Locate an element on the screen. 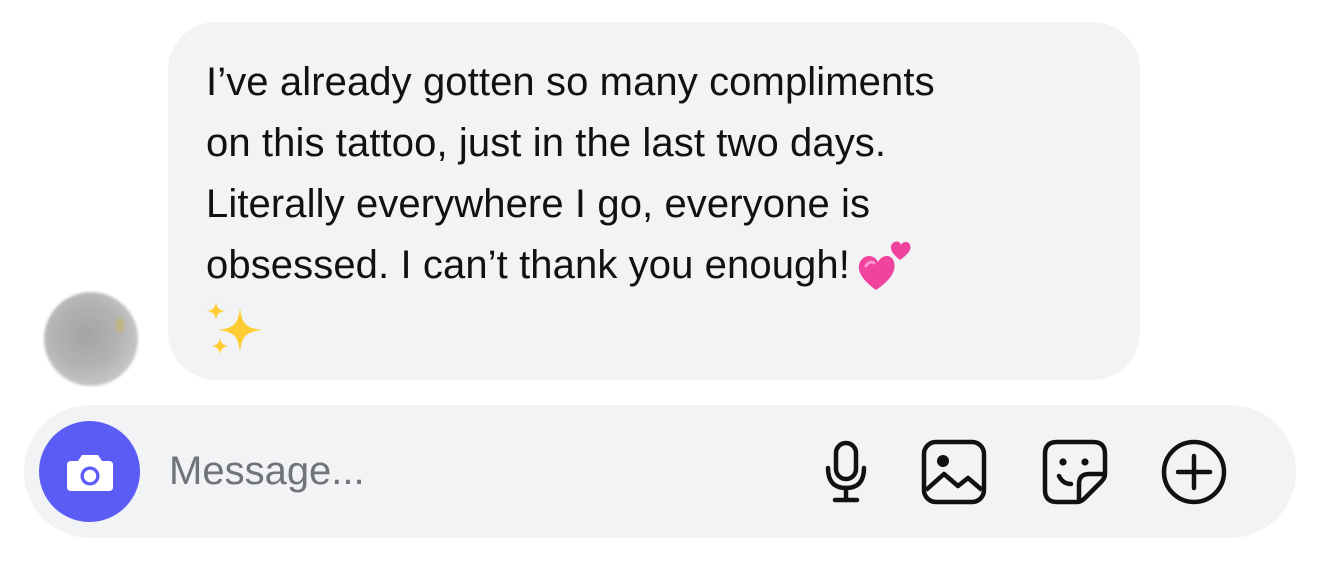 The height and width of the screenshot is (584, 1319). microphone-icon is located at coordinates (846, 471).